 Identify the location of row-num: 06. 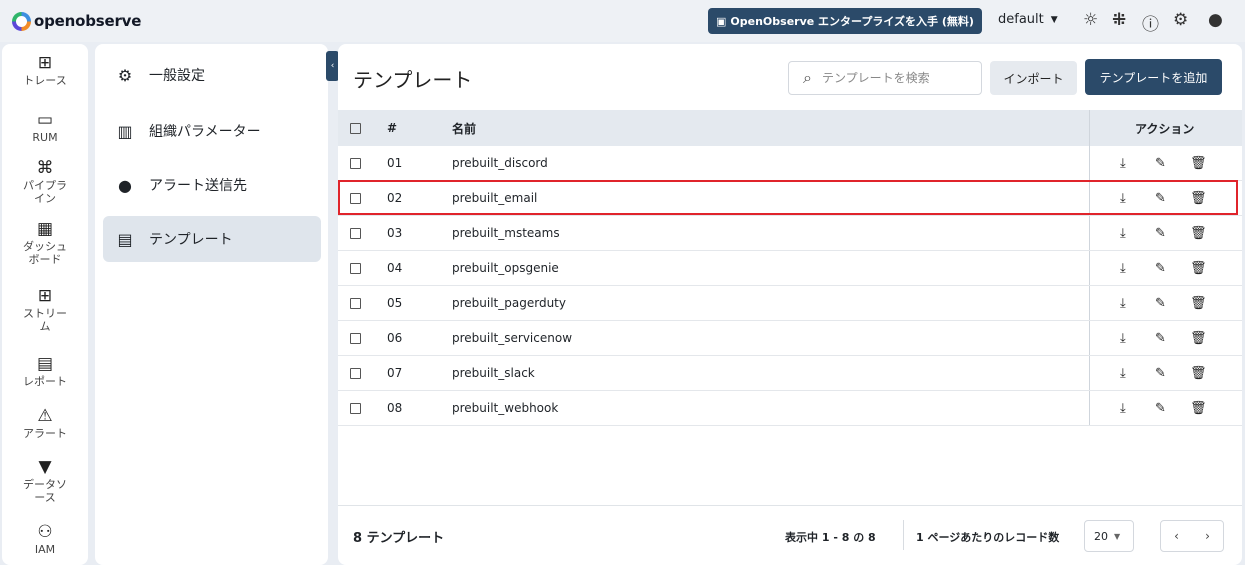
(395, 338).